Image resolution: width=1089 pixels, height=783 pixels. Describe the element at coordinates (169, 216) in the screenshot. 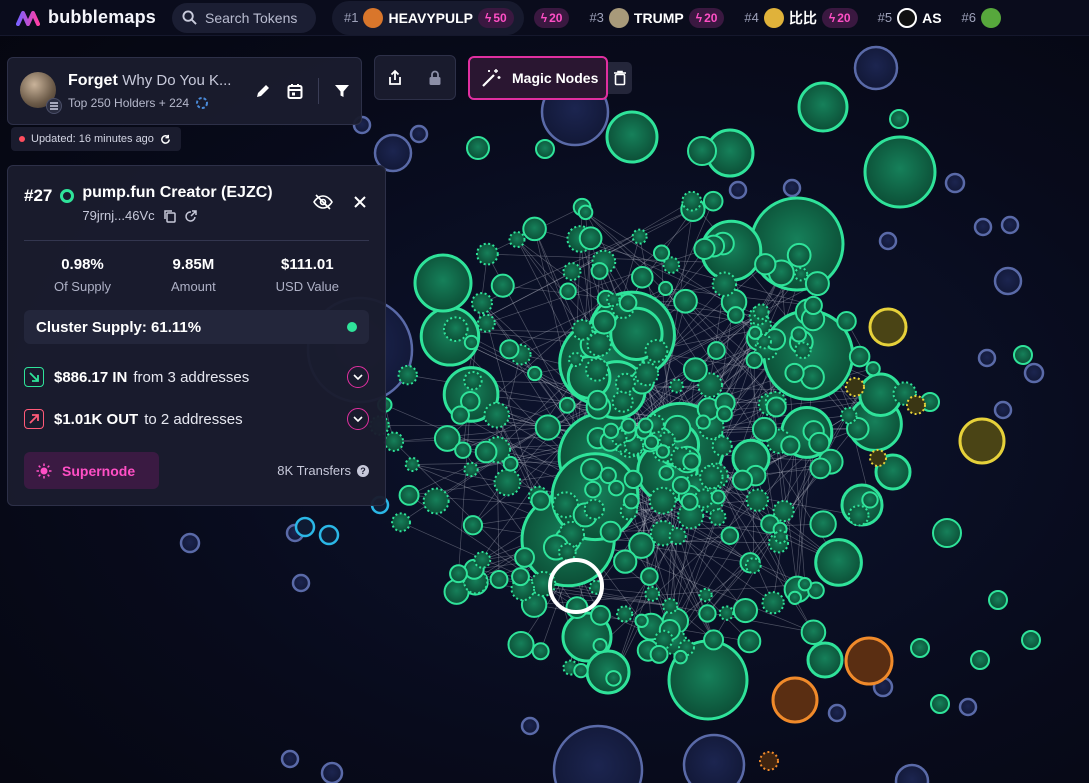

I see `copy-icon` at that location.